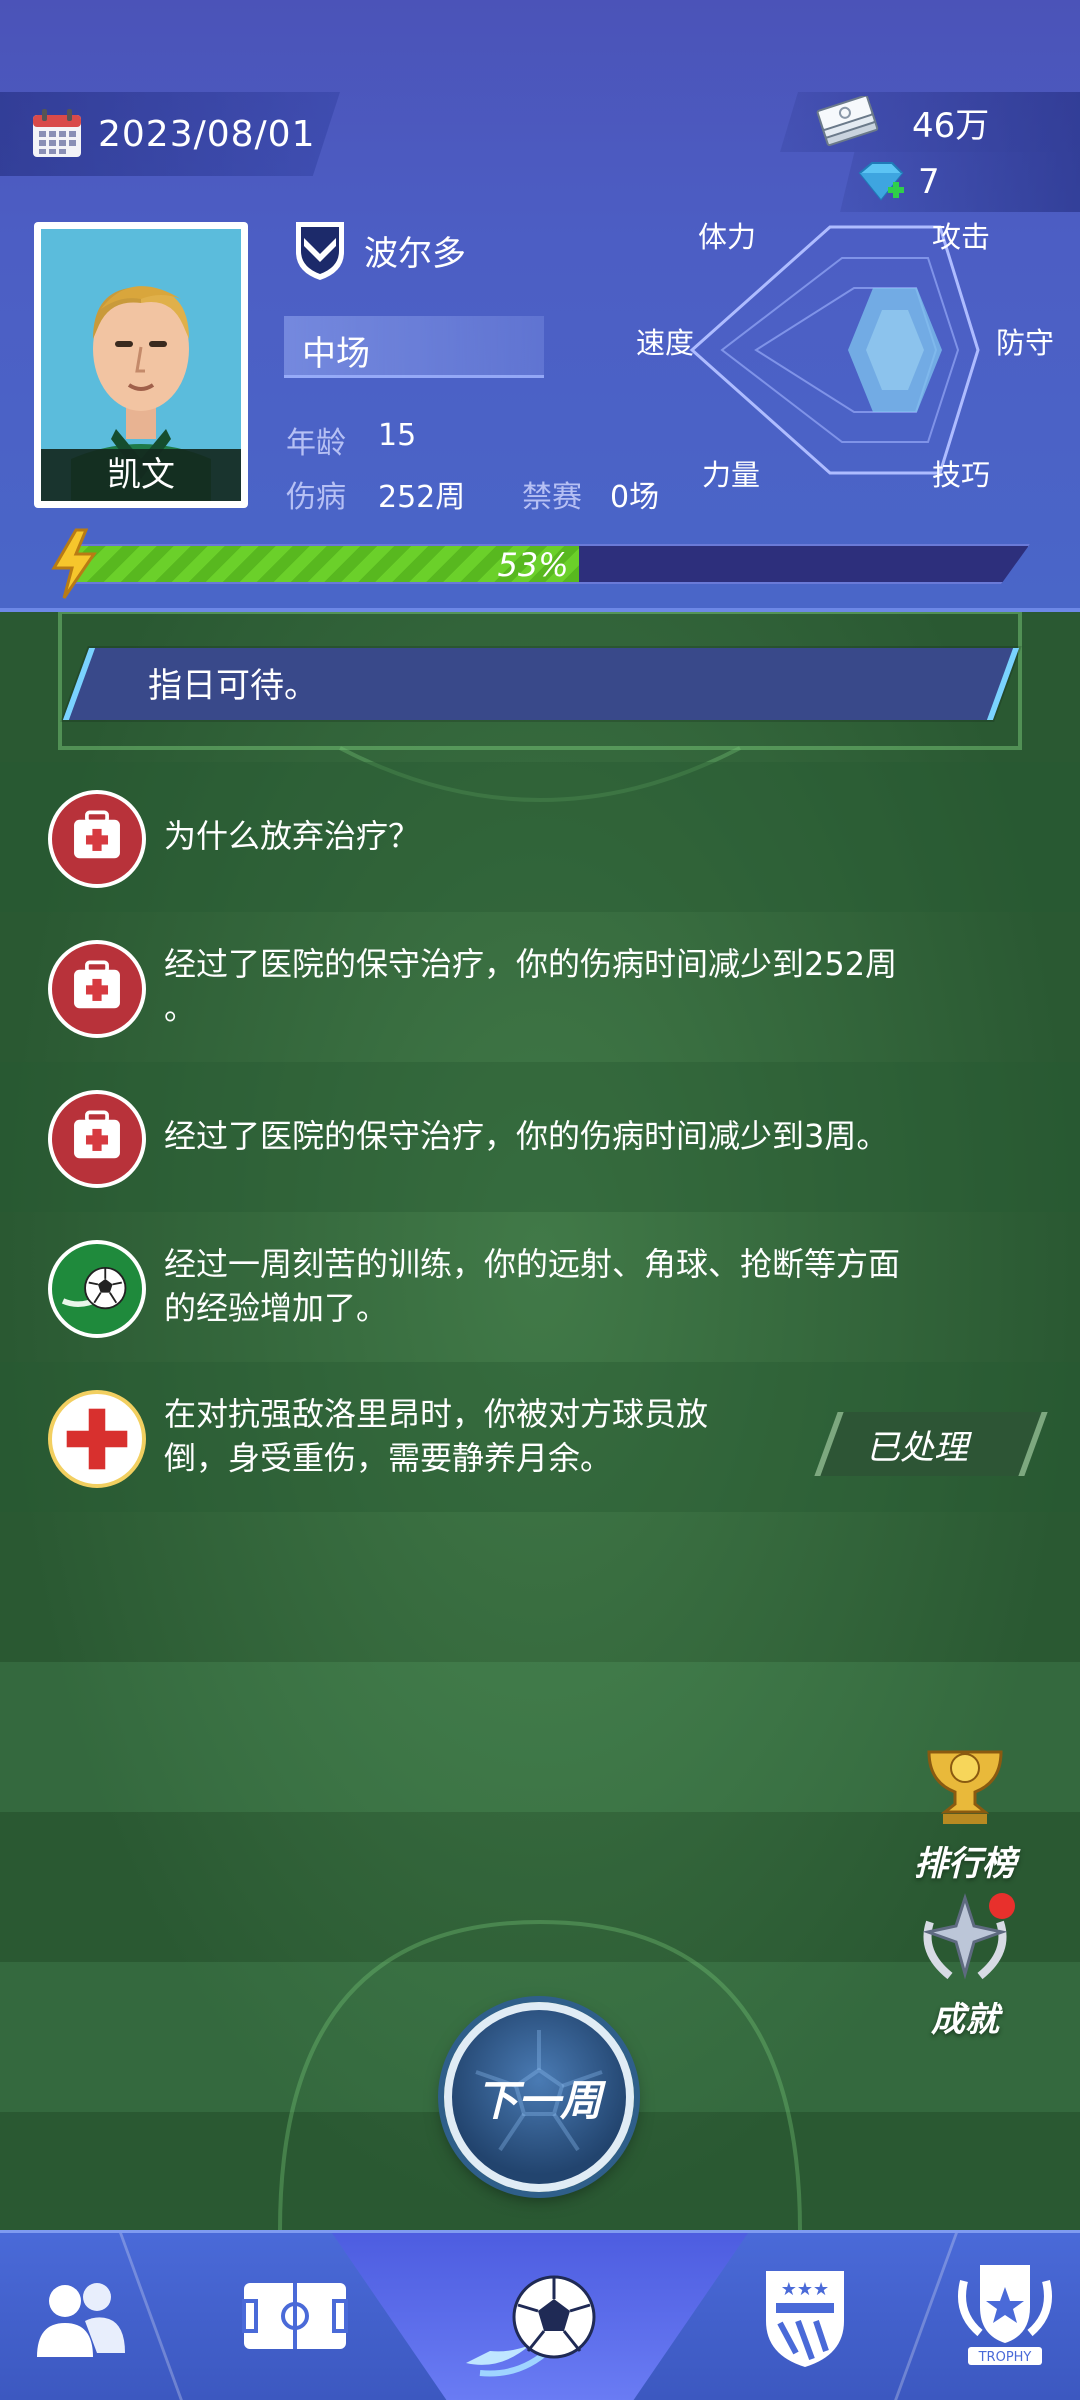  What do you see at coordinates (81, 2320) in the screenshot?
I see `team-icon` at bounding box center [81, 2320].